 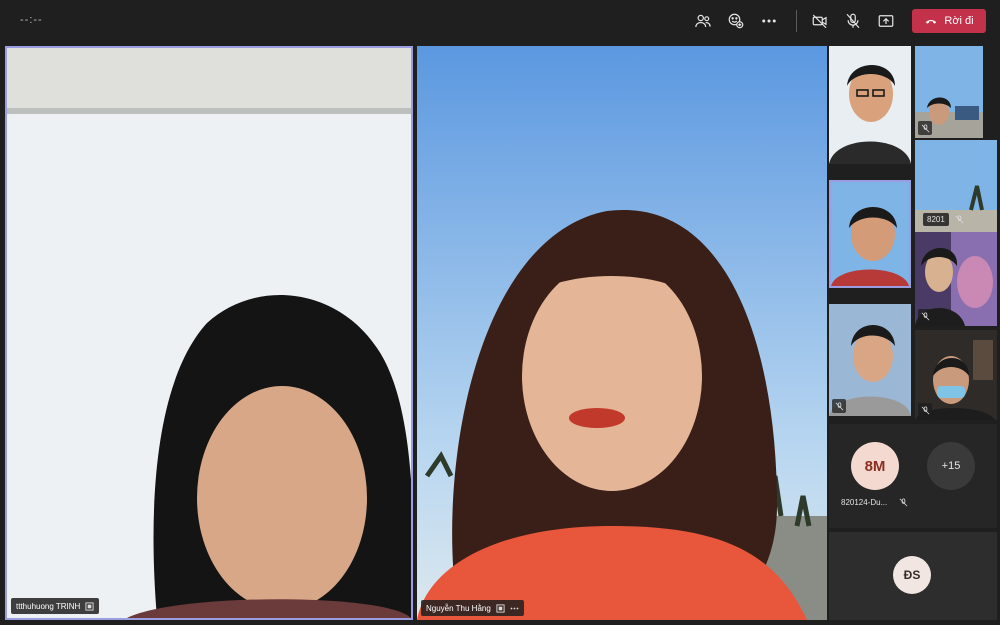 What do you see at coordinates (956, 186) in the screenshot?
I see `participant-thumbnail: 8201` at bounding box center [956, 186].